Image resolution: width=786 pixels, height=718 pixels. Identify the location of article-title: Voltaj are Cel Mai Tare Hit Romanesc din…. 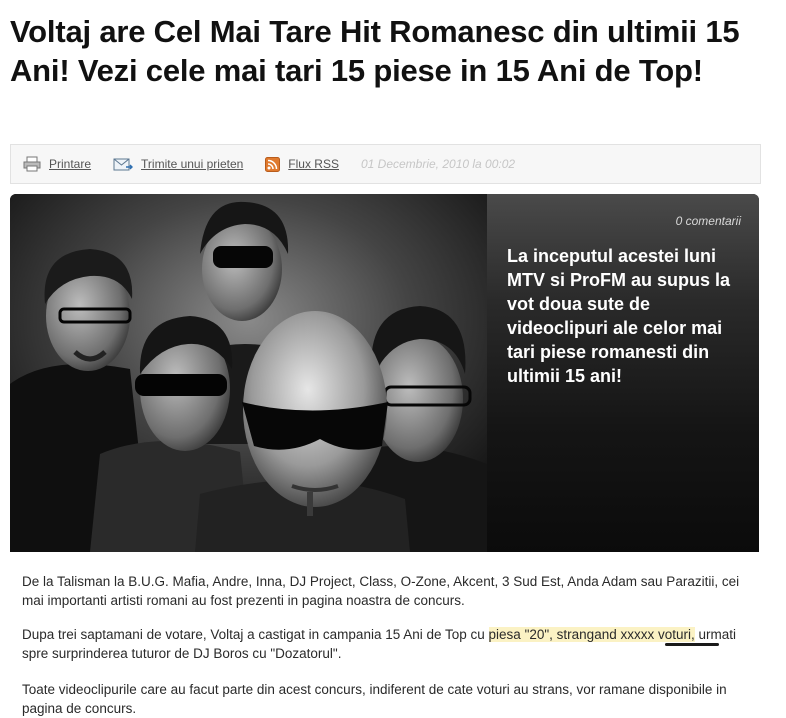
(375, 51).